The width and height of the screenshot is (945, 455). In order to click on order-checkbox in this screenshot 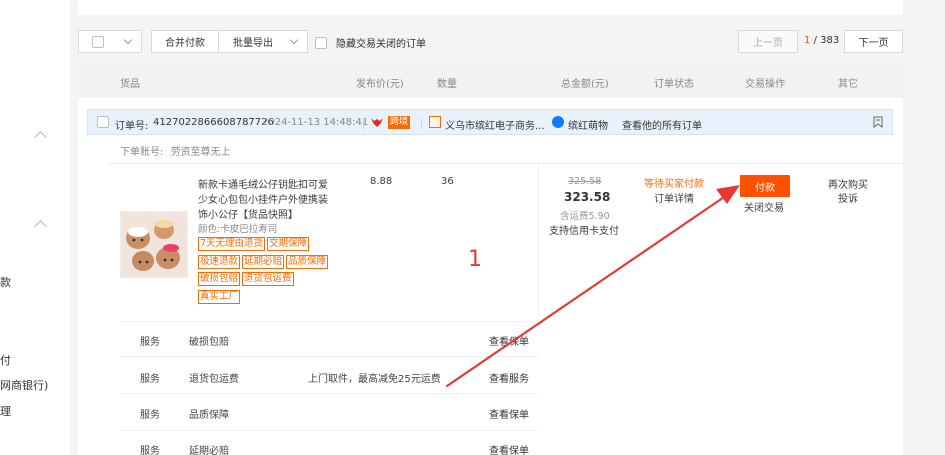, I will do `click(103, 122)`.